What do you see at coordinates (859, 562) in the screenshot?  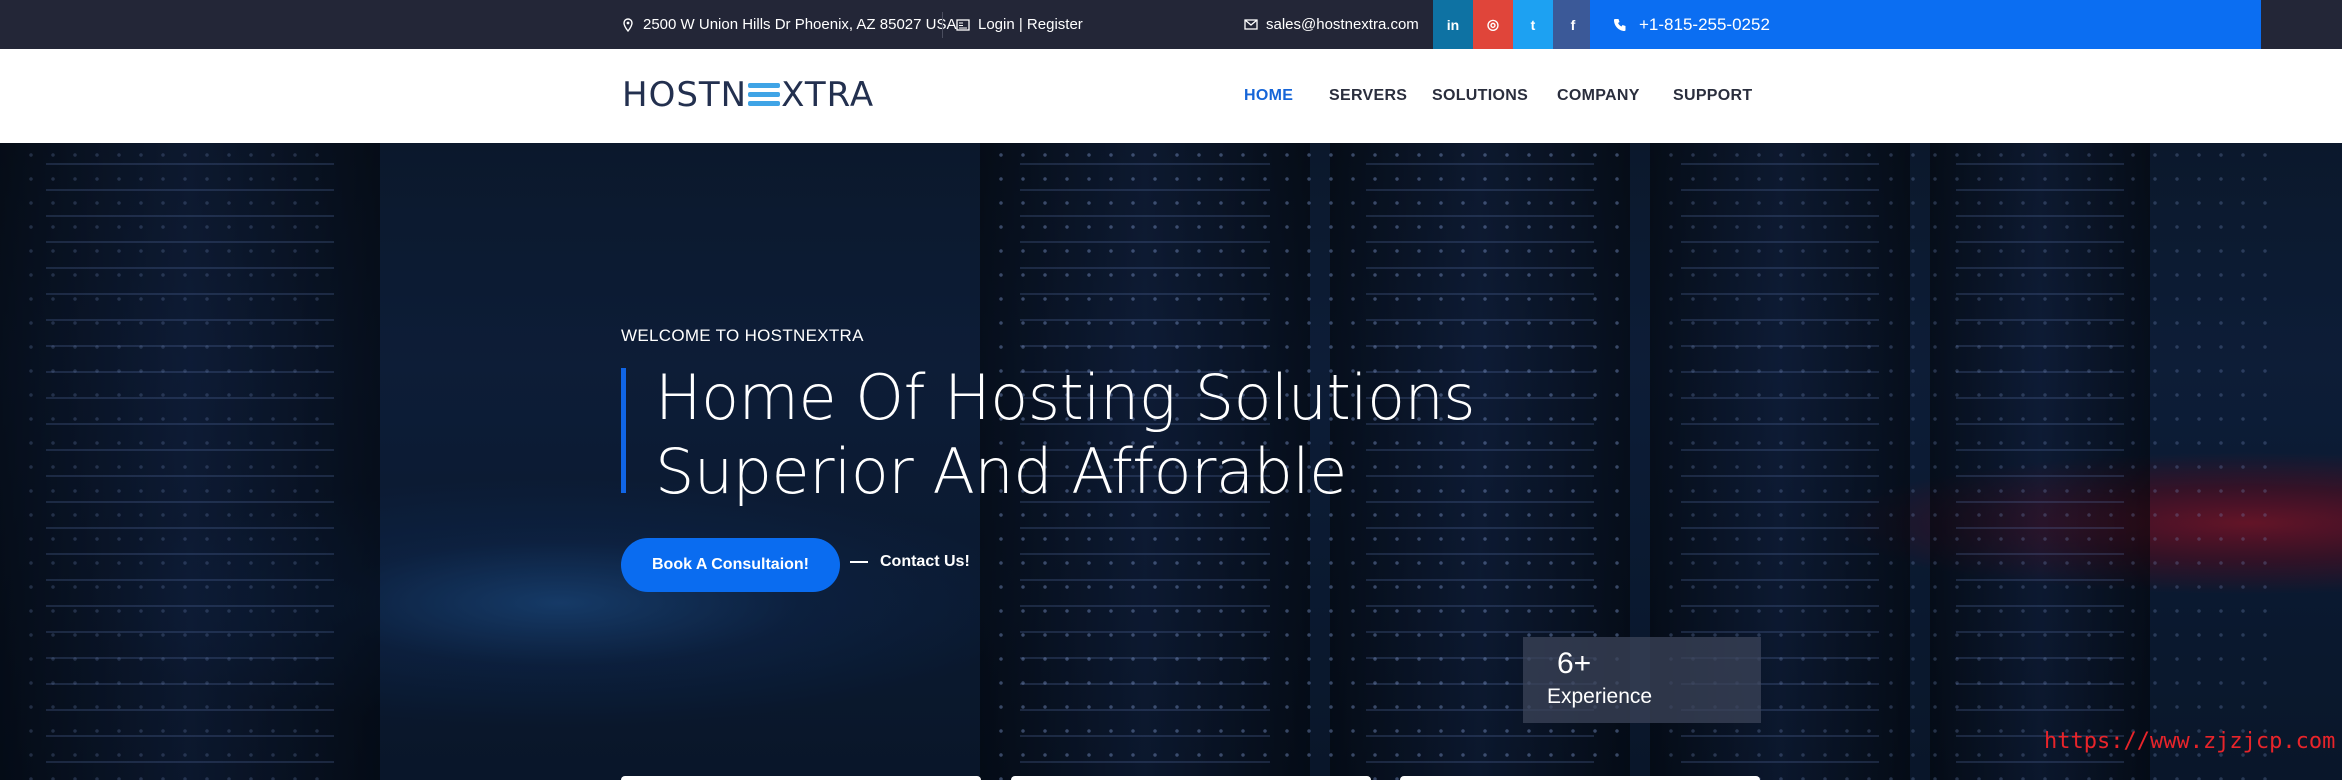 I see `dash-icon` at bounding box center [859, 562].